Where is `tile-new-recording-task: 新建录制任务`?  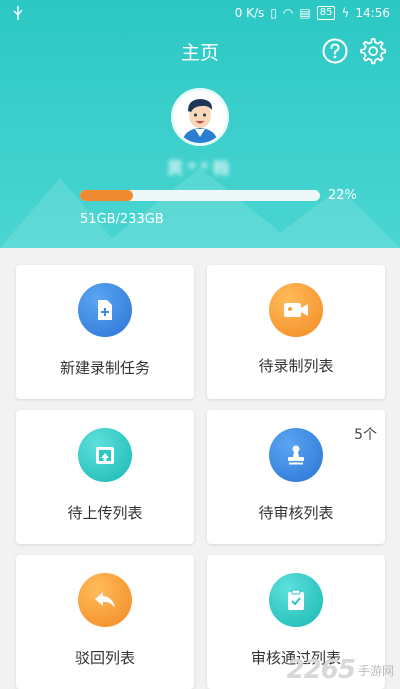 tile-new-recording-task: 新建录制任务 is located at coordinates (105, 332).